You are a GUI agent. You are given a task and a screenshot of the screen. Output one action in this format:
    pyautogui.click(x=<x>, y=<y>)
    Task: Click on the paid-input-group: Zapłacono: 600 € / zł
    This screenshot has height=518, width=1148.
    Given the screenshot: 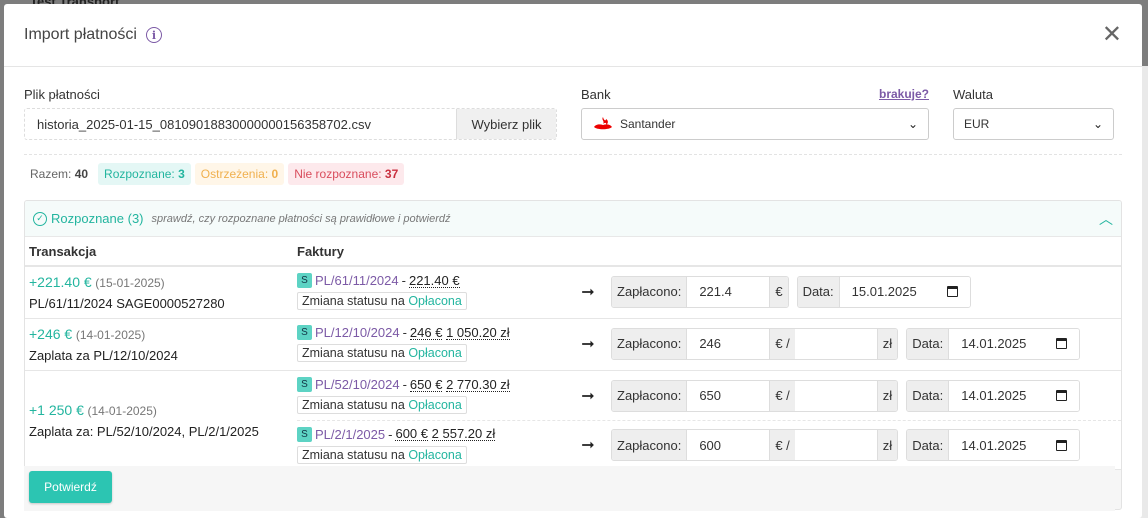 What is the action you would take?
    pyautogui.click(x=755, y=445)
    